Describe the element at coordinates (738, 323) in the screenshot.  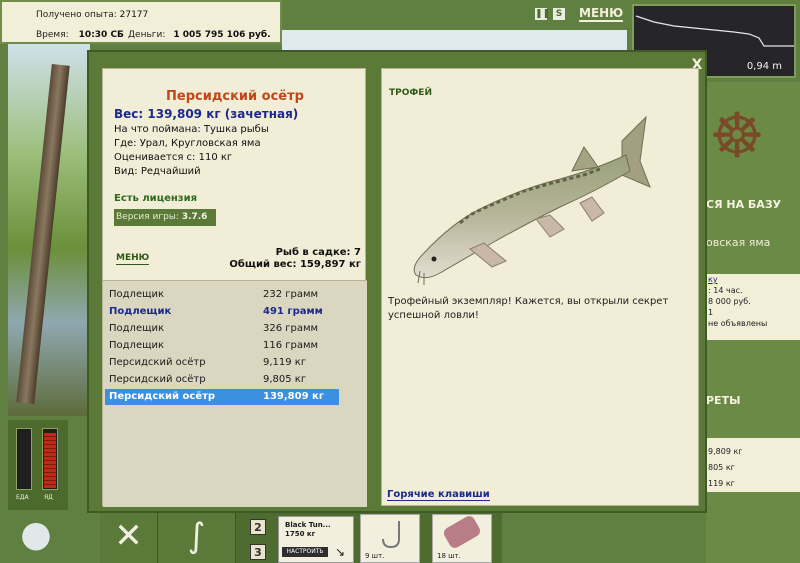
I see `info-line: не объявлены` at that location.